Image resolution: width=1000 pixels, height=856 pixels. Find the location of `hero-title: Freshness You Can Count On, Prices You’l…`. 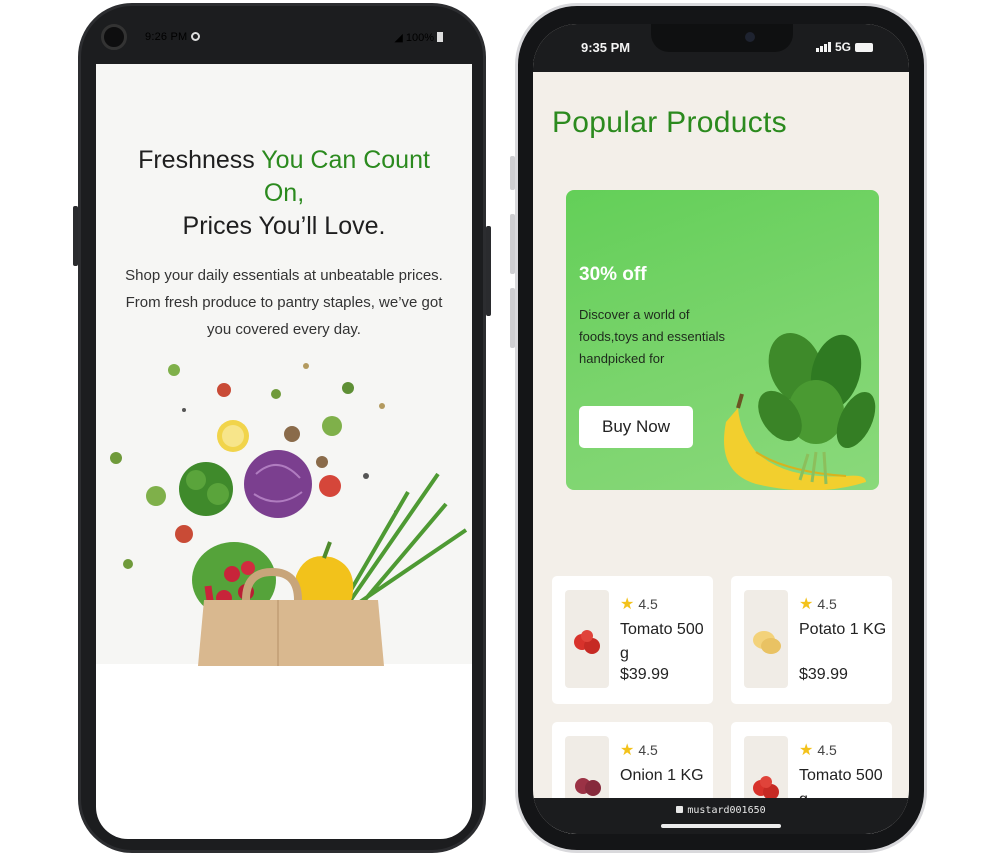

hero-title: Freshness You Can Count On, Prices You’l… is located at coordinates (284, 193).